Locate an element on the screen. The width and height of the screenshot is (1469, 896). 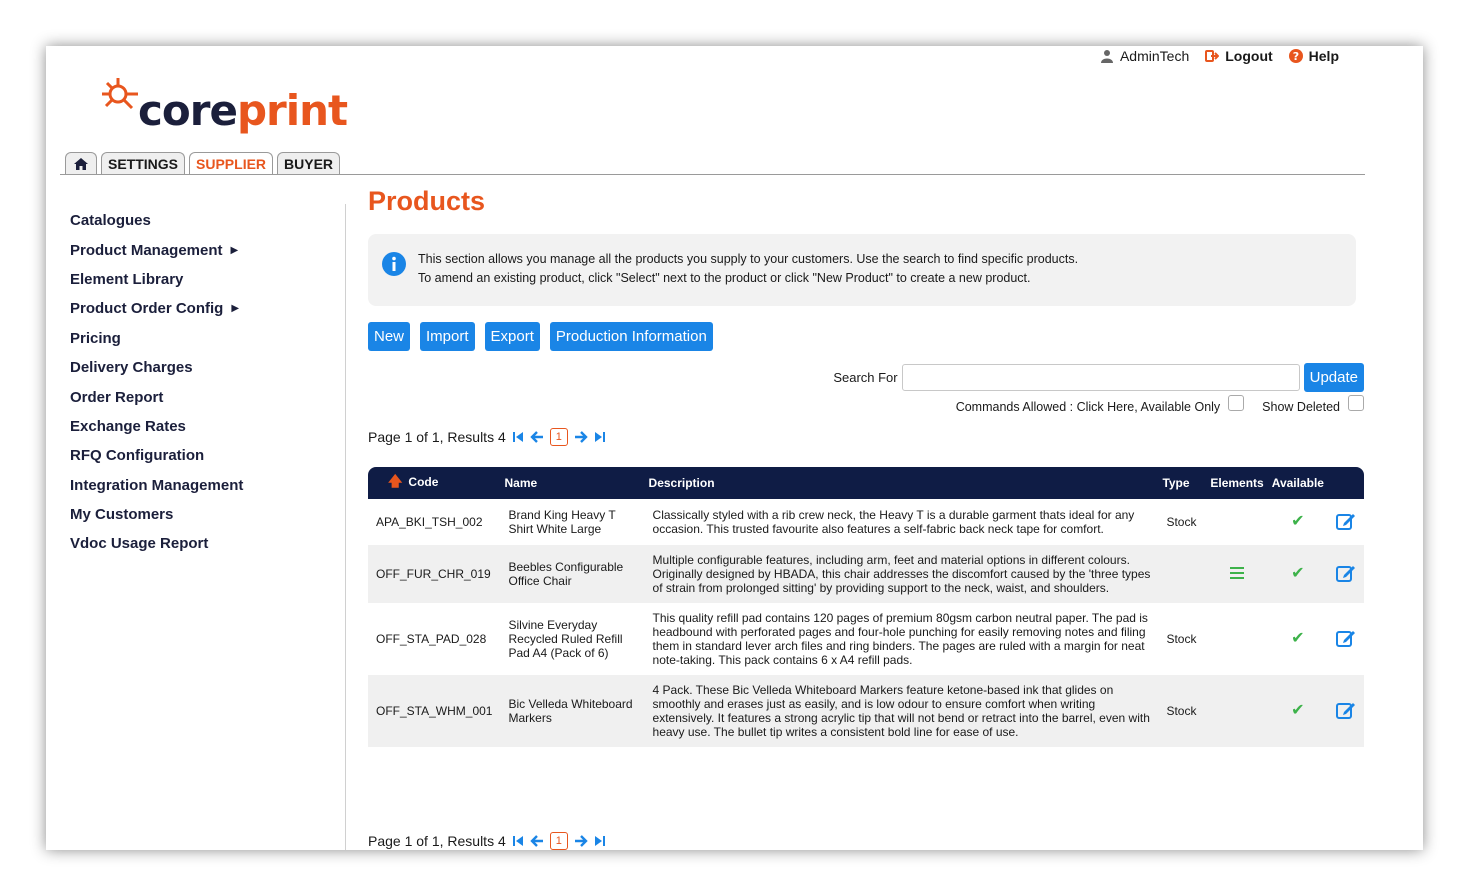
user-bar: AdminTech Logout ? Help is located at coordinates (1219, 56).